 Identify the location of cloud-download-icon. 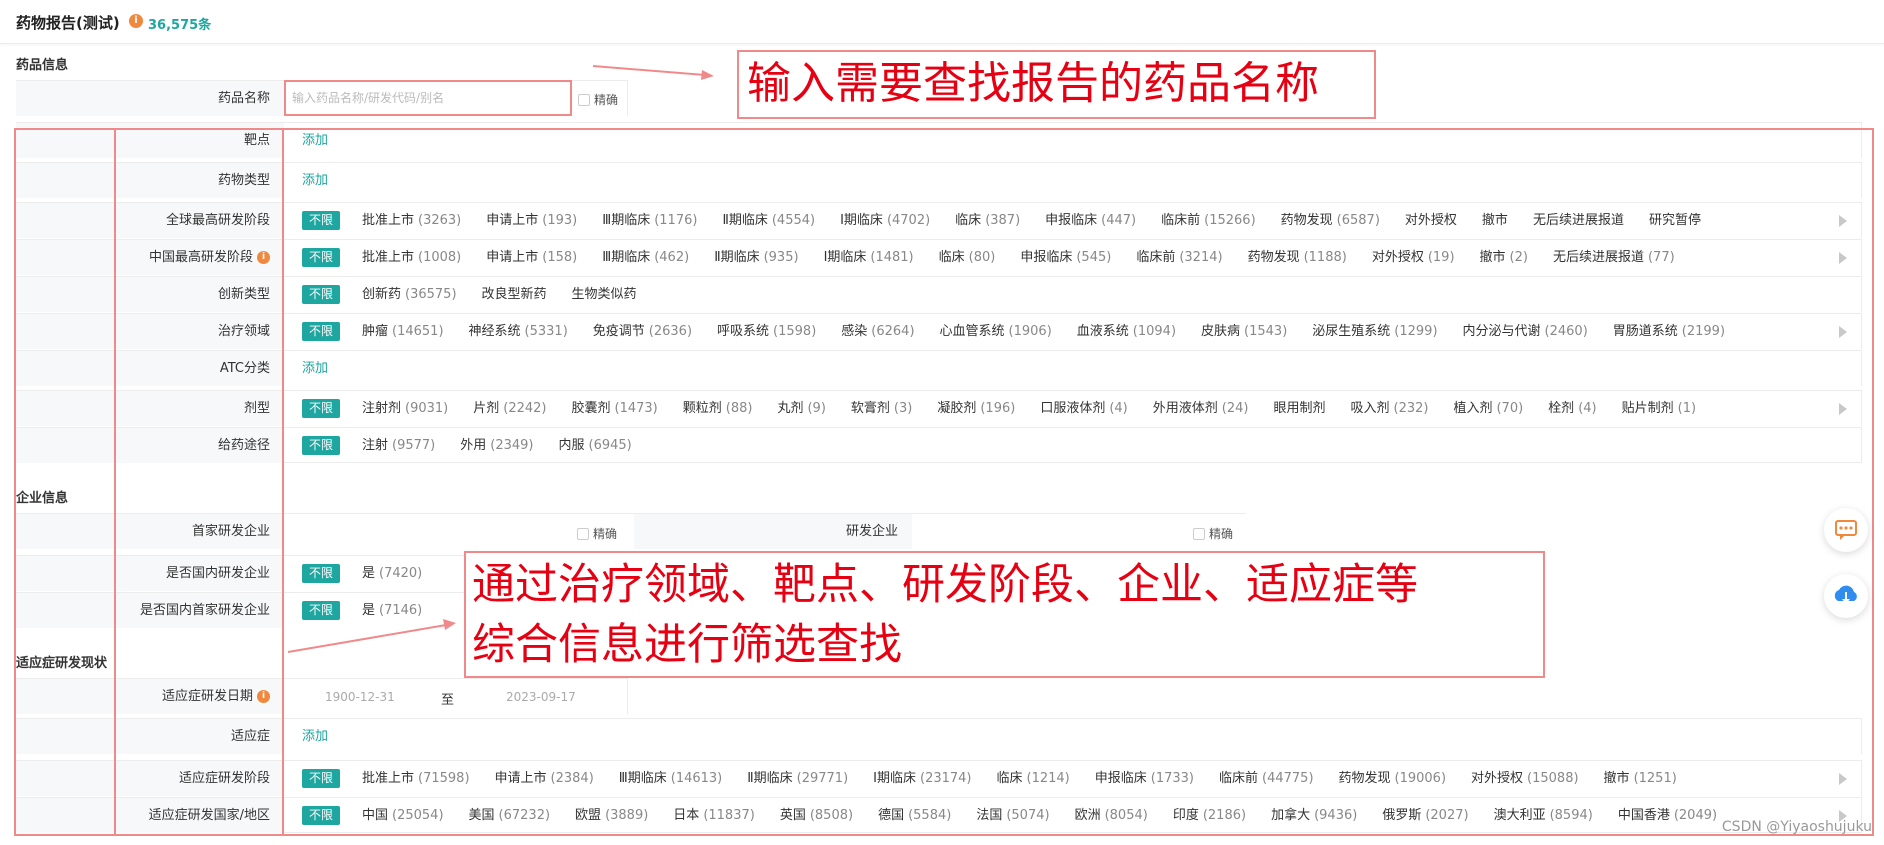
(1845, 594).